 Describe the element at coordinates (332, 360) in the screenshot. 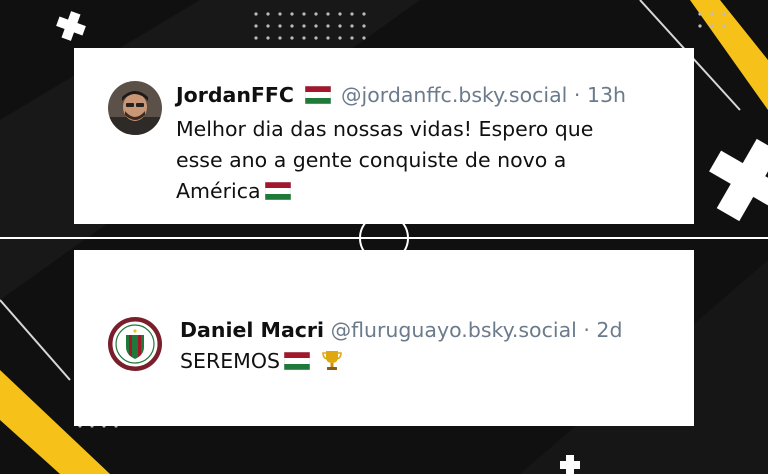

I see `trophy-icon` at that location.